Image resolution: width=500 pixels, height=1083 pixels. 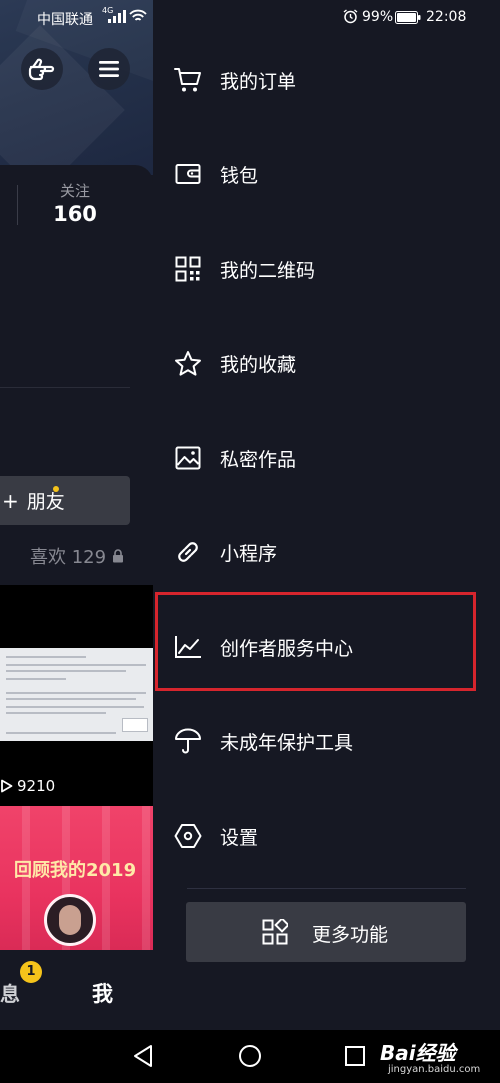 What do you see at coordinates (56, 489) in the screenshot?
I see `notification-dot` at bounding box center [56, 489].